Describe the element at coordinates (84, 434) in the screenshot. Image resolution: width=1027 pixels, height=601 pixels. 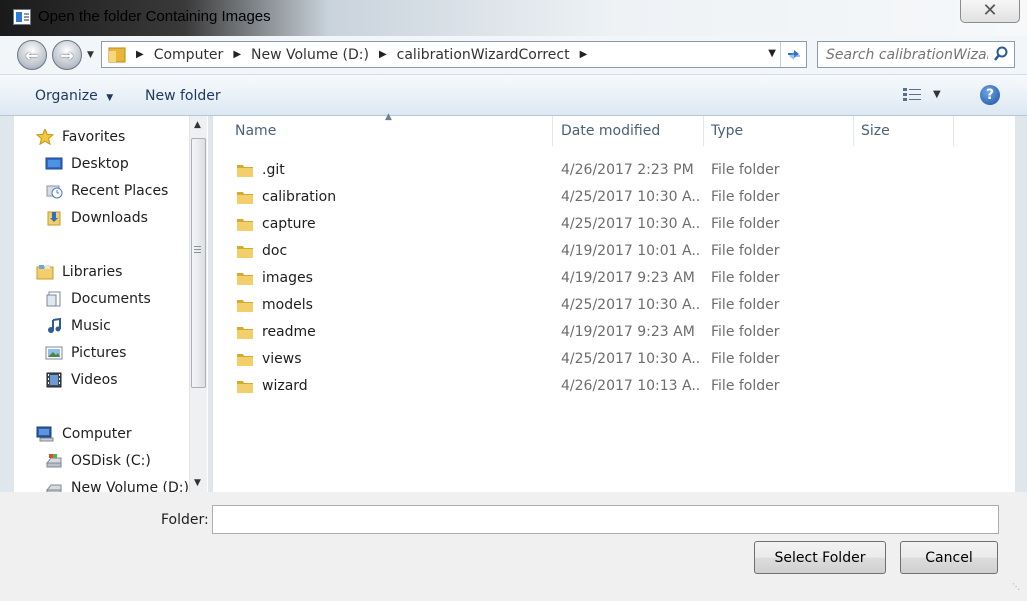
I see `nav-computer: Computer` at that location.